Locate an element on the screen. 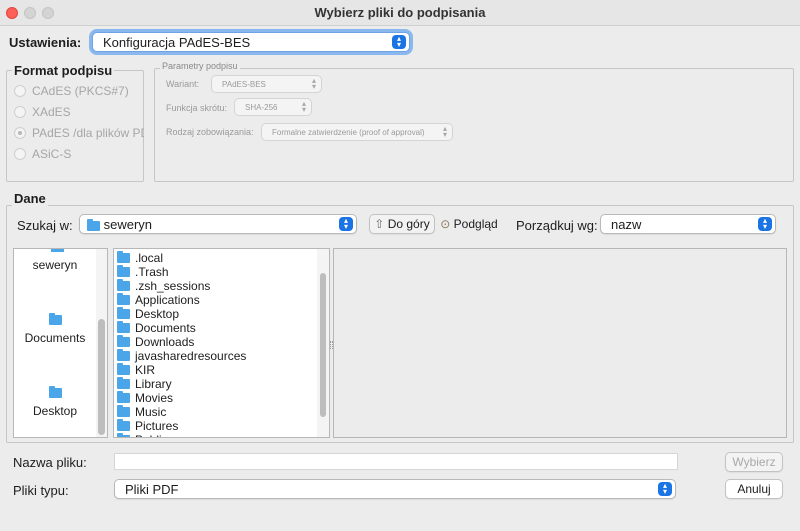  settings-select: Konfiguracja PAdES-BES ▴ ▾ is located at coordinates (251, 42).